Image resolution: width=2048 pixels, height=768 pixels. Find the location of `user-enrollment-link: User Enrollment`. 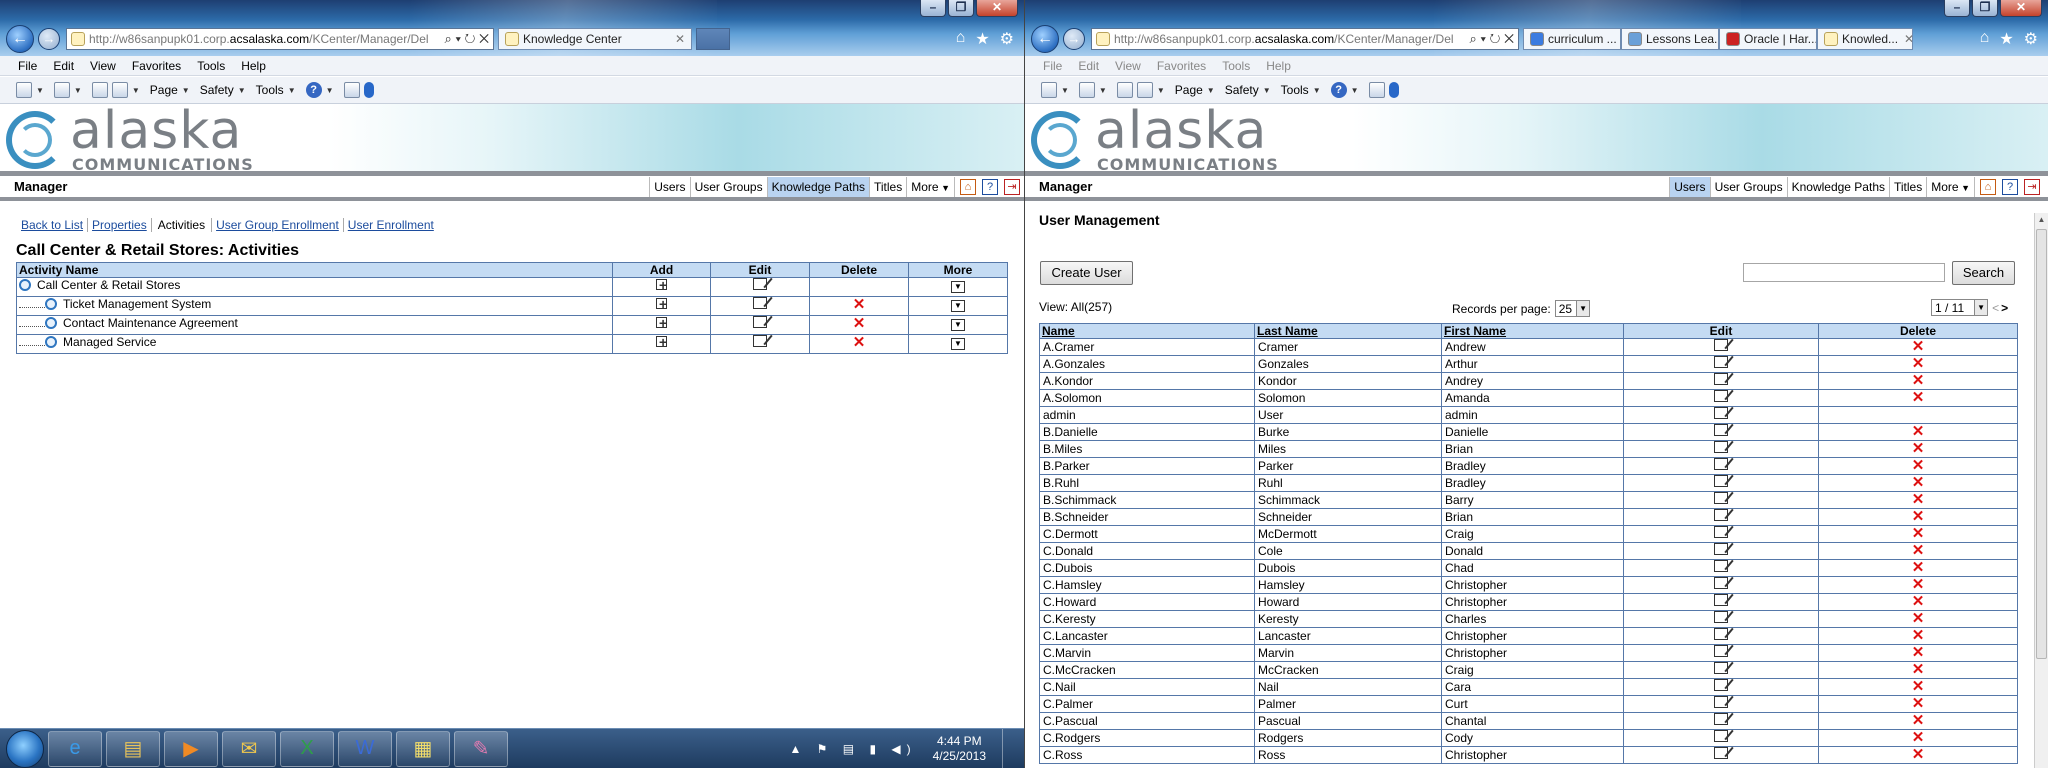

user-enrollment-link: User Enrollment is located at coordinates (391, 225).